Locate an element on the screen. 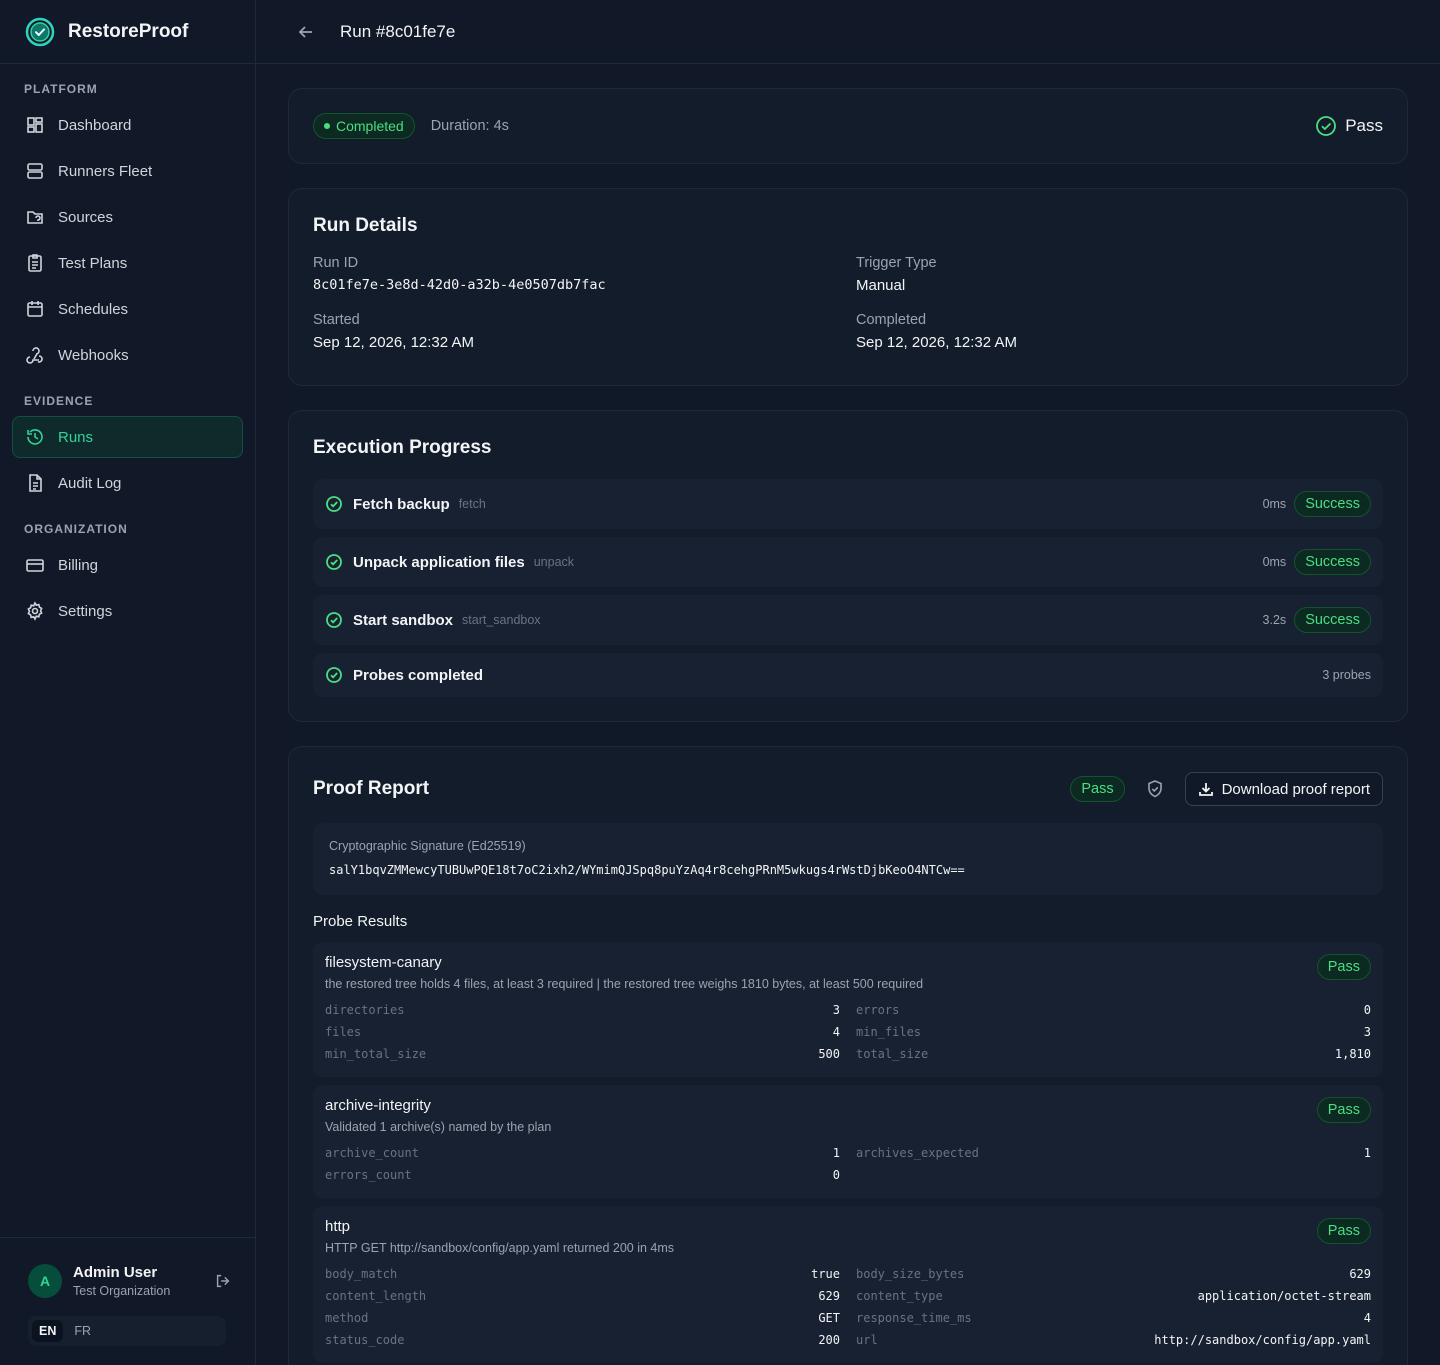  probe-name: archive-integrity is located at coordinates (378, 1105).